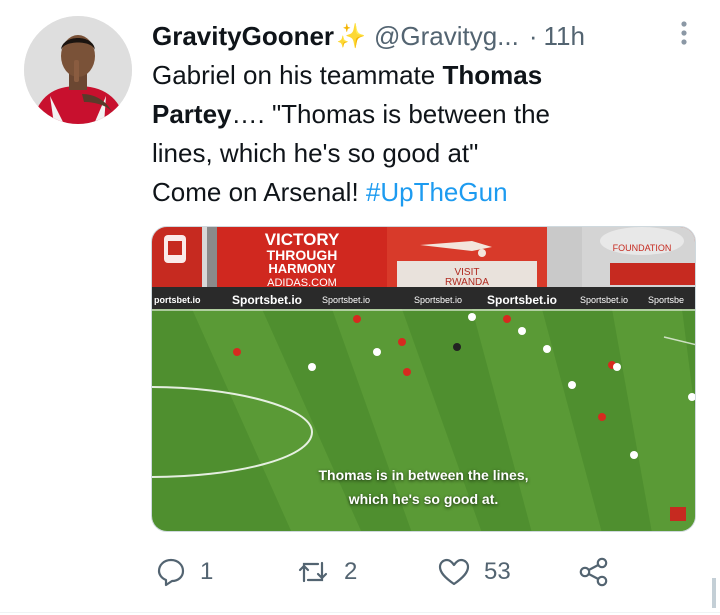 This screenshot has width=720, height=615. I want to click on tweet-actions: 1 2 53, so click(387, 572).